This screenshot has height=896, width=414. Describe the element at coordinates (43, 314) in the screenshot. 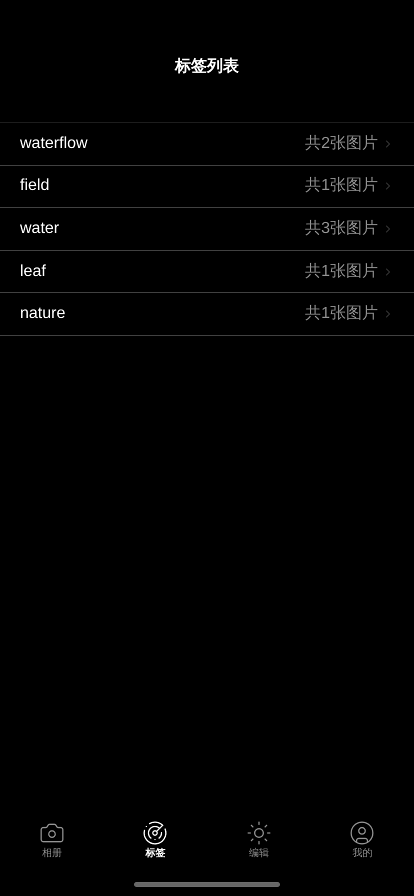

I see `tag-name: nature` at that location.